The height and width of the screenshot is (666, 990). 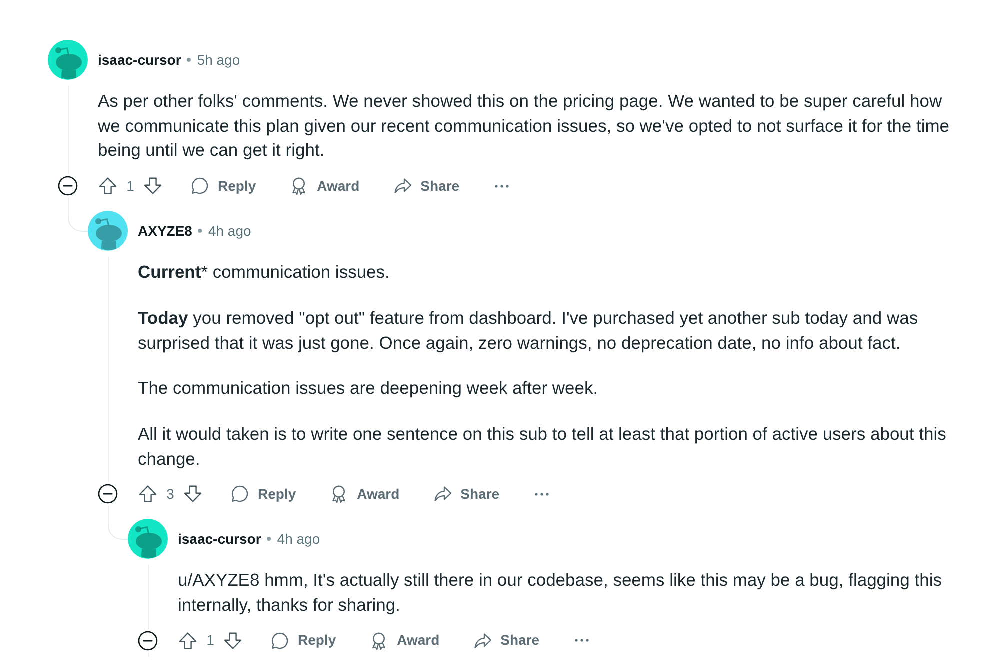 What do you see at coordinates (165, 231) in the screenshot?
I see `username: AXYZE8` at bounding box center [165, 231].